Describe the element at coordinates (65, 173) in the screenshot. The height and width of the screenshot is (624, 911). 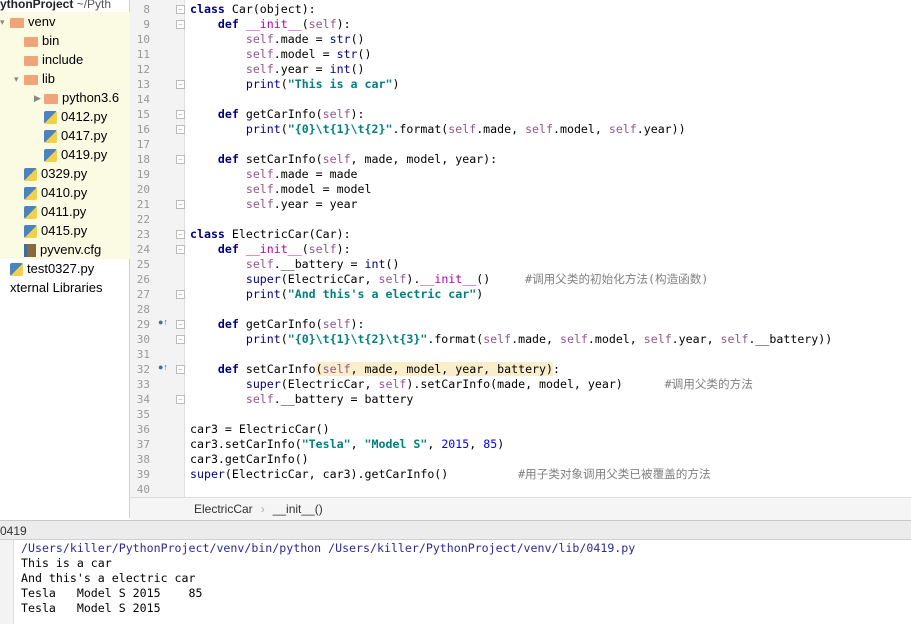
I see `tree-item: 0329.py` at that location.